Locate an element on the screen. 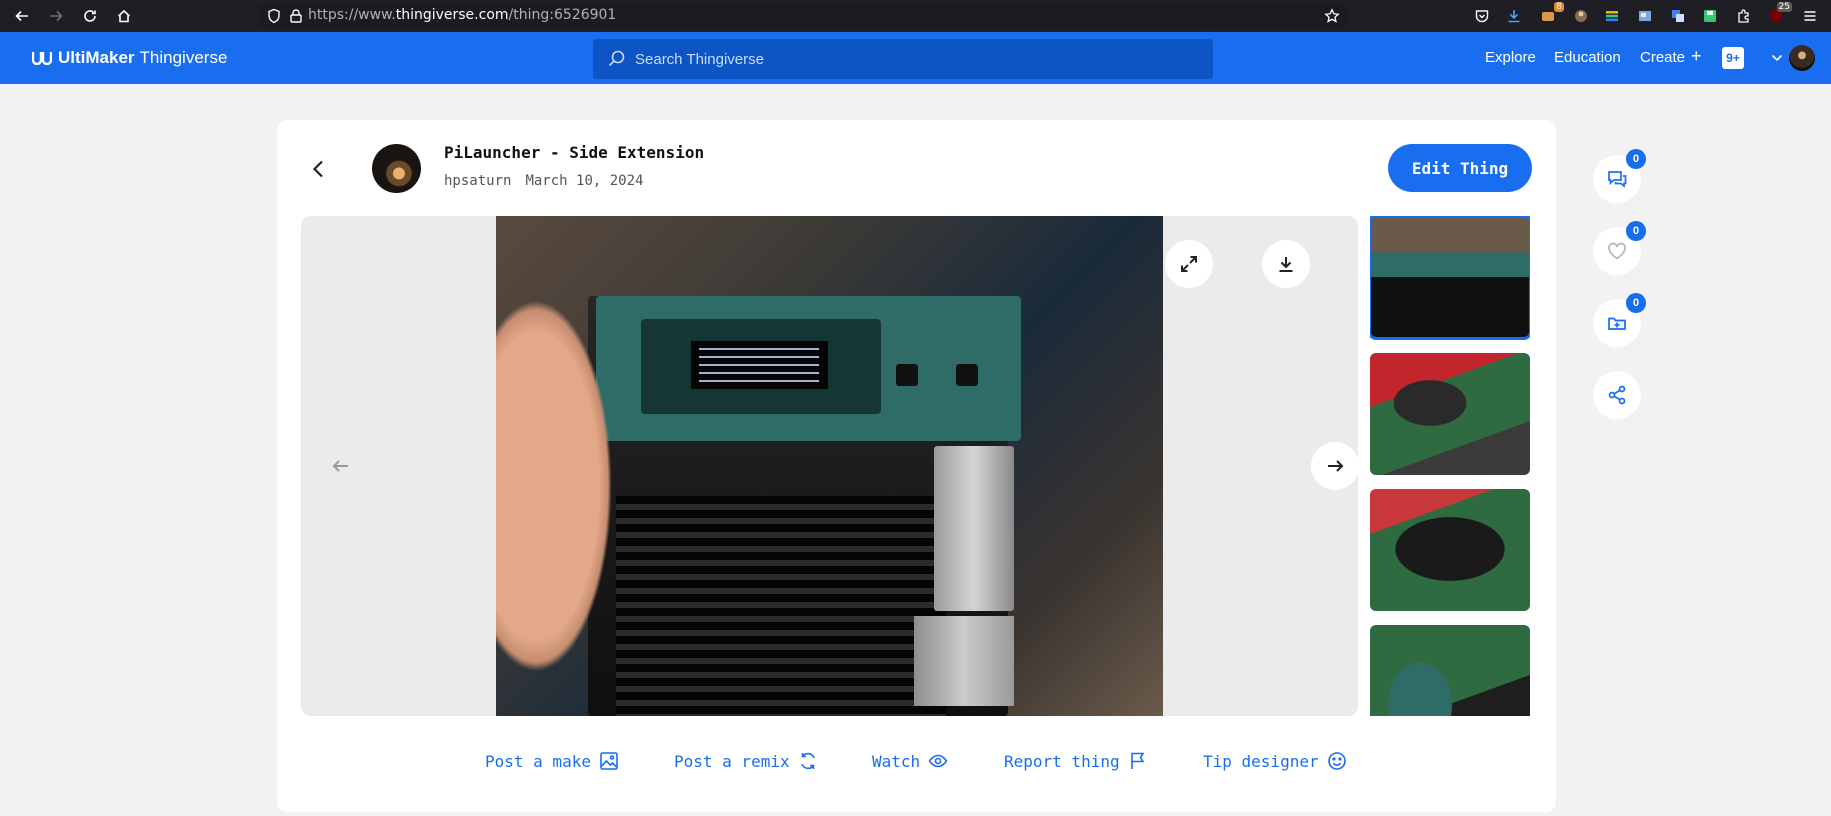  photo-usb-ports is located at coordinates (974, 528).